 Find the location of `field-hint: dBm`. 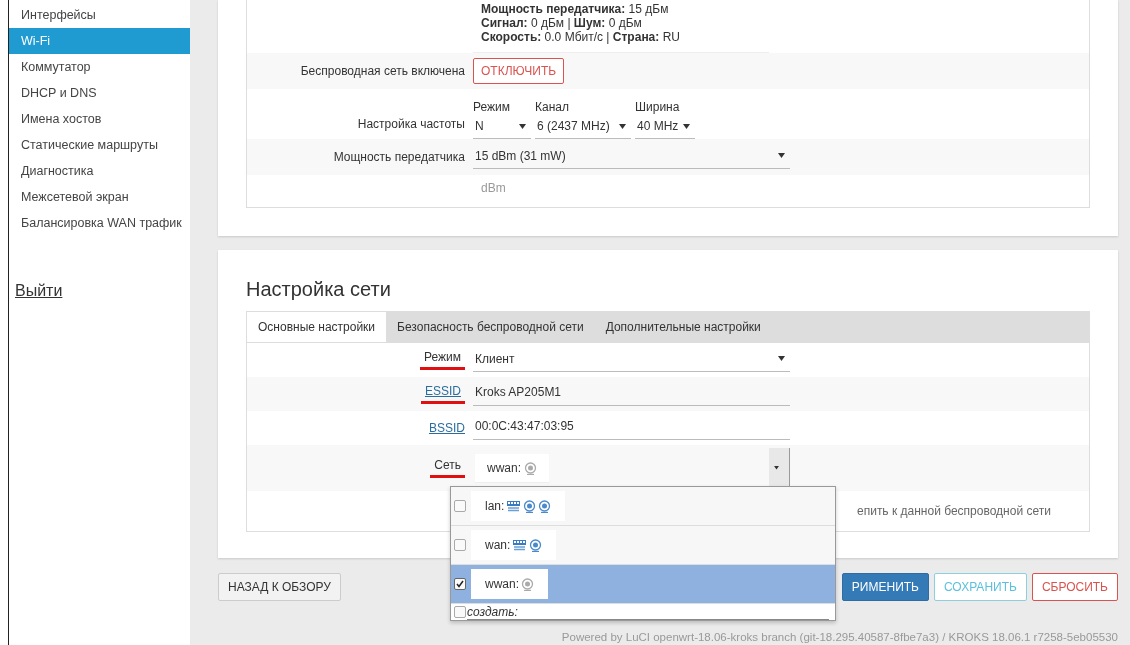

field-hint: dBm is located at coordinates (493, 188).